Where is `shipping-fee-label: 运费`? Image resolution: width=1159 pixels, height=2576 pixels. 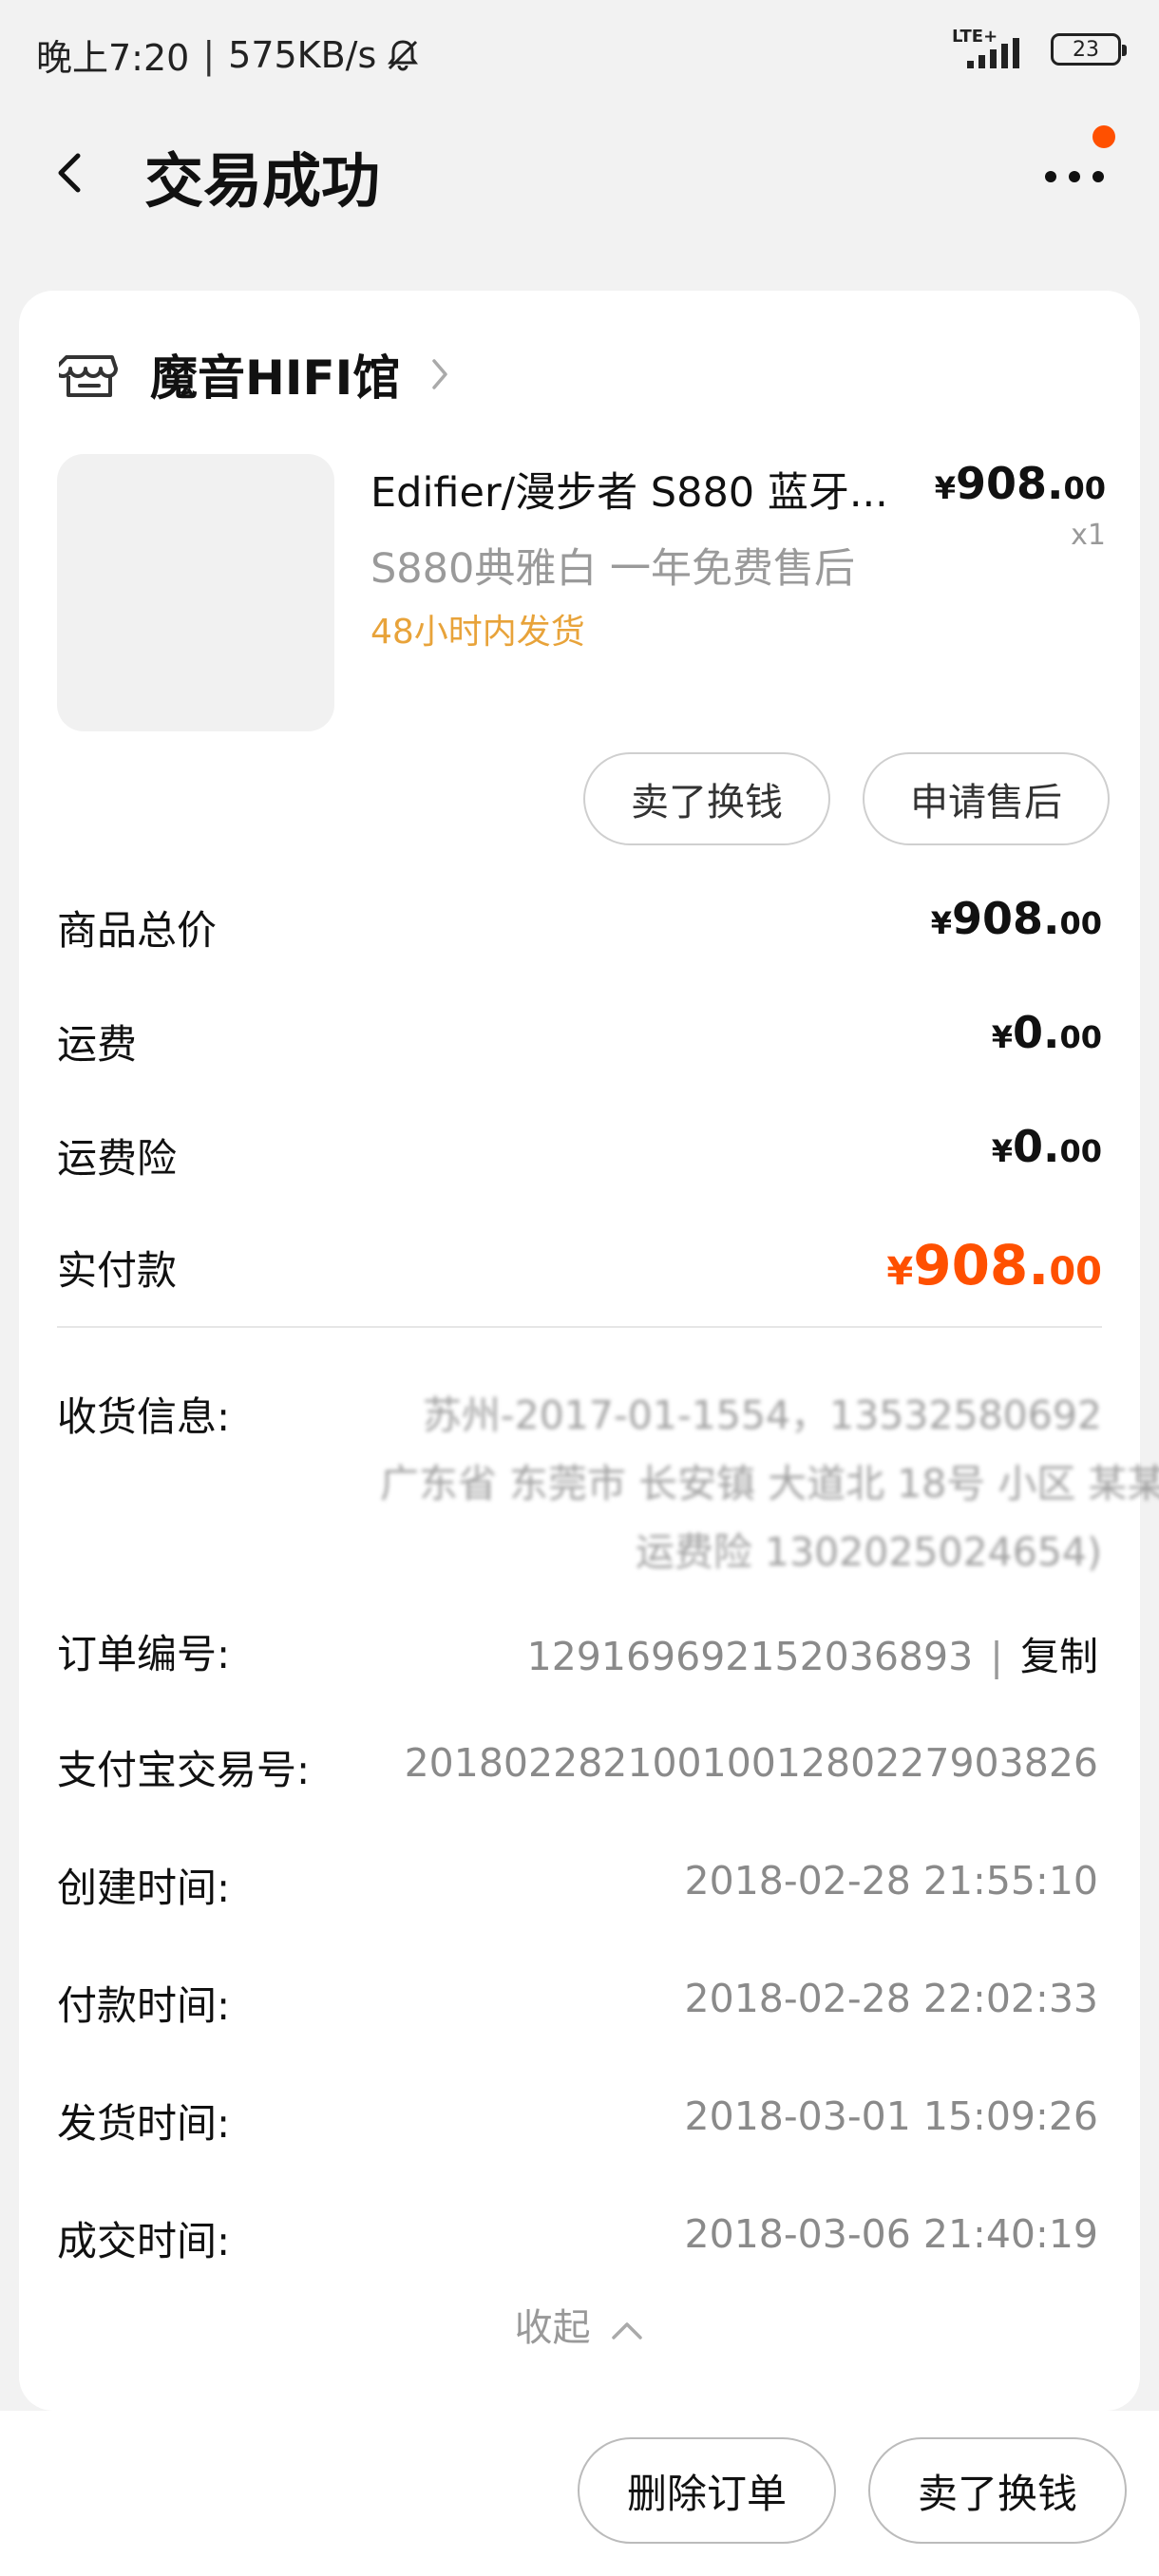 shipping-fee-label: 运费 is located at coordinates (97, 1044).